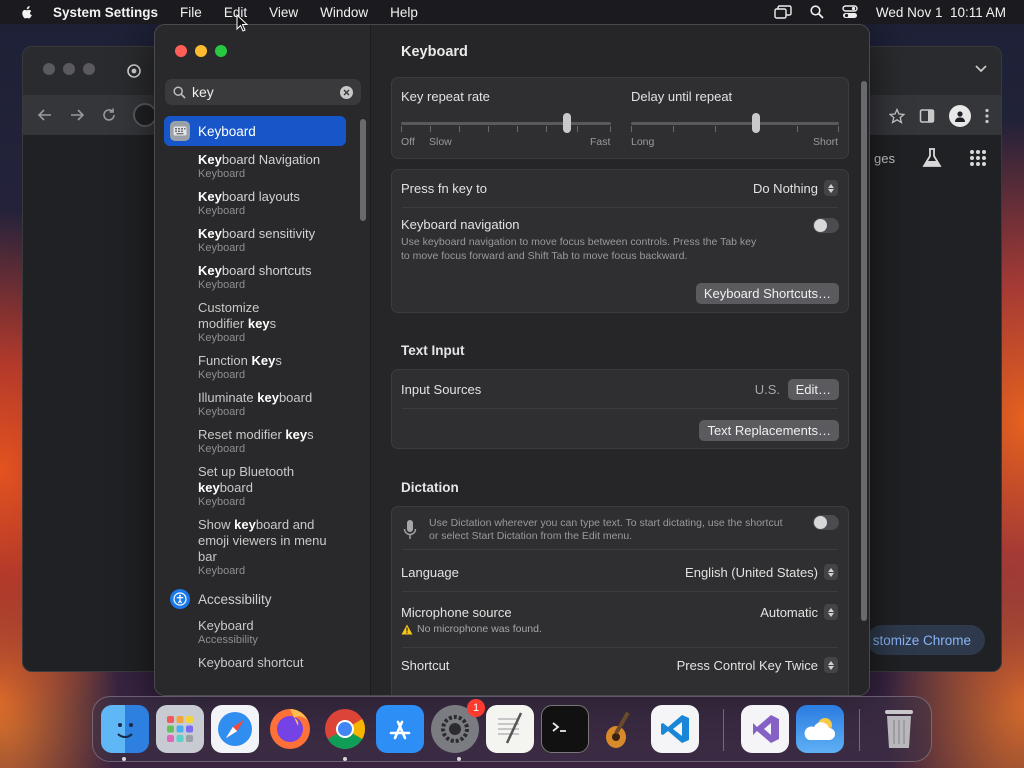 This screenshot has height=768, width=1024. What do you see at coordinates (864, 351) in the screenshot?
I see `content-scrollbar` at bounding box center [864, 351].